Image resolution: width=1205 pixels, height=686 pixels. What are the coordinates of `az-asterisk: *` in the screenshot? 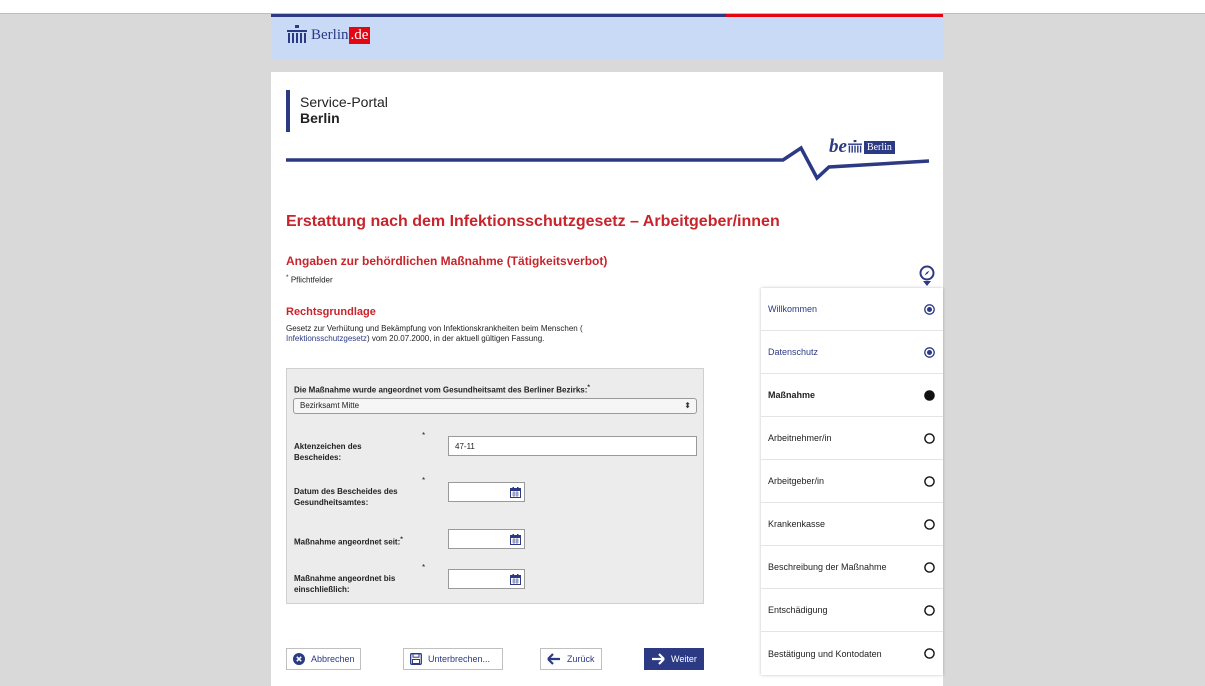 It's located at (424, 435).